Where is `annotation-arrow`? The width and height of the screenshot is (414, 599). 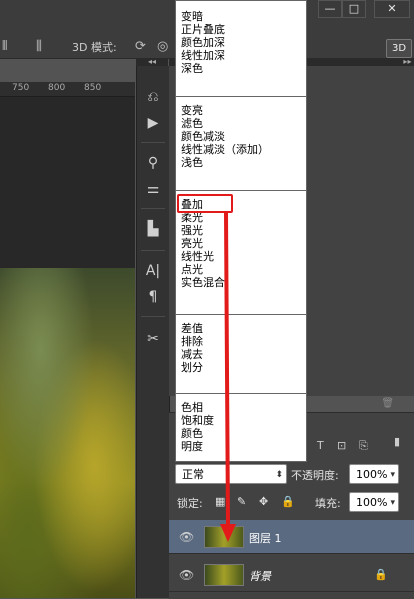 annotation-arrow is located at coordinates (228, 377).